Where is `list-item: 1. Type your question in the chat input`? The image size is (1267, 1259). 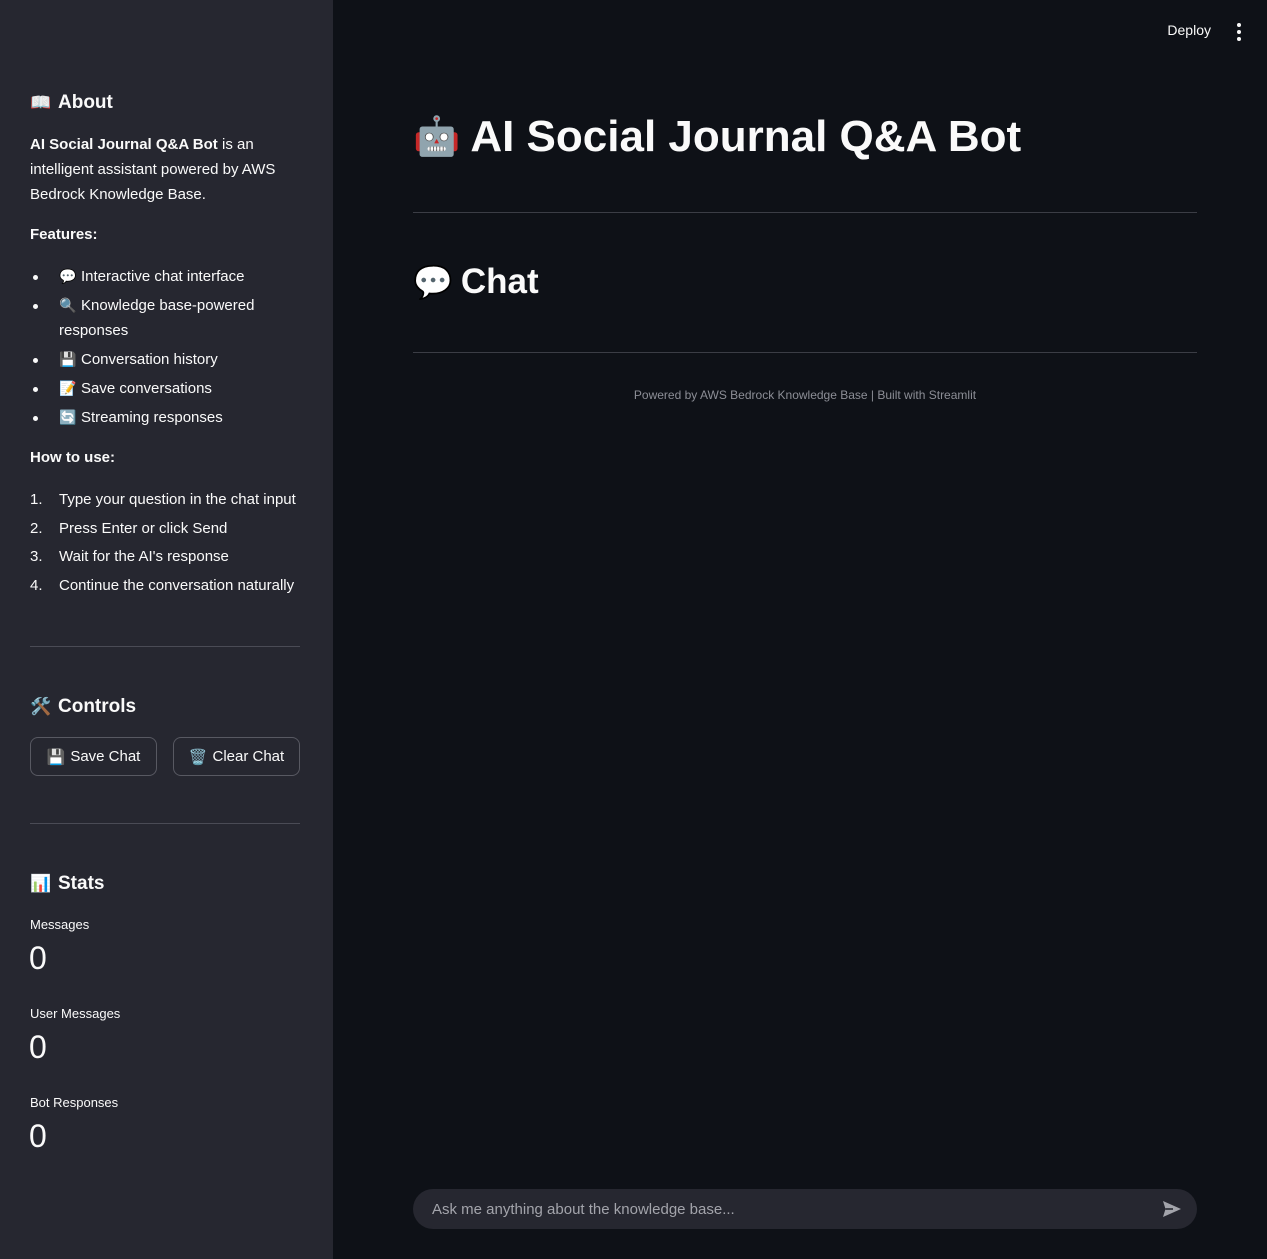 list-item: 1. Type your question in the chat input is located at coordinates (175, 499).